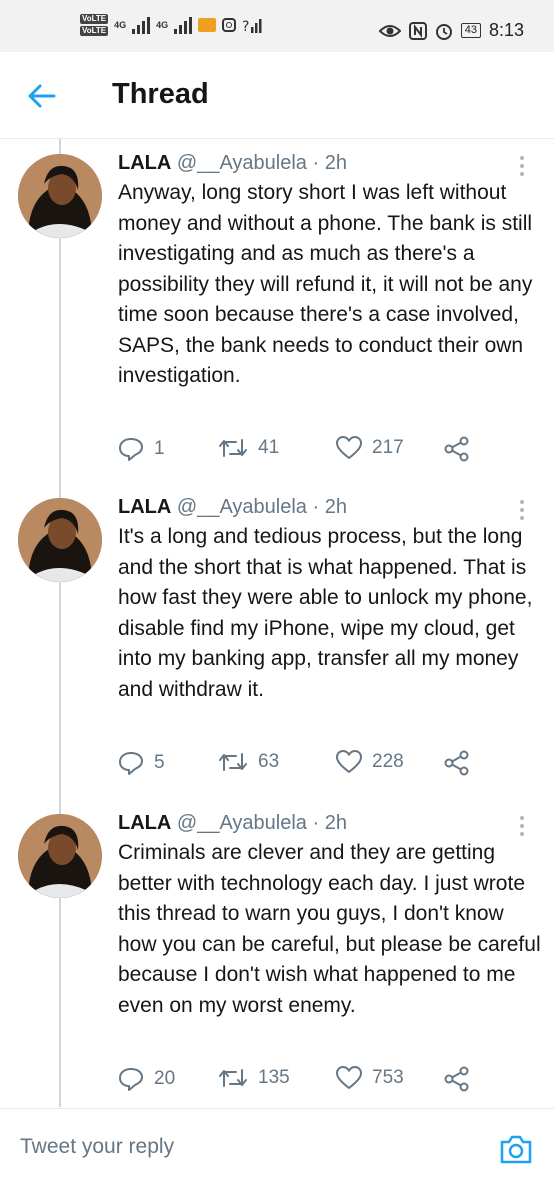  I want to click on retweet-button: 63, so click(248, 762).